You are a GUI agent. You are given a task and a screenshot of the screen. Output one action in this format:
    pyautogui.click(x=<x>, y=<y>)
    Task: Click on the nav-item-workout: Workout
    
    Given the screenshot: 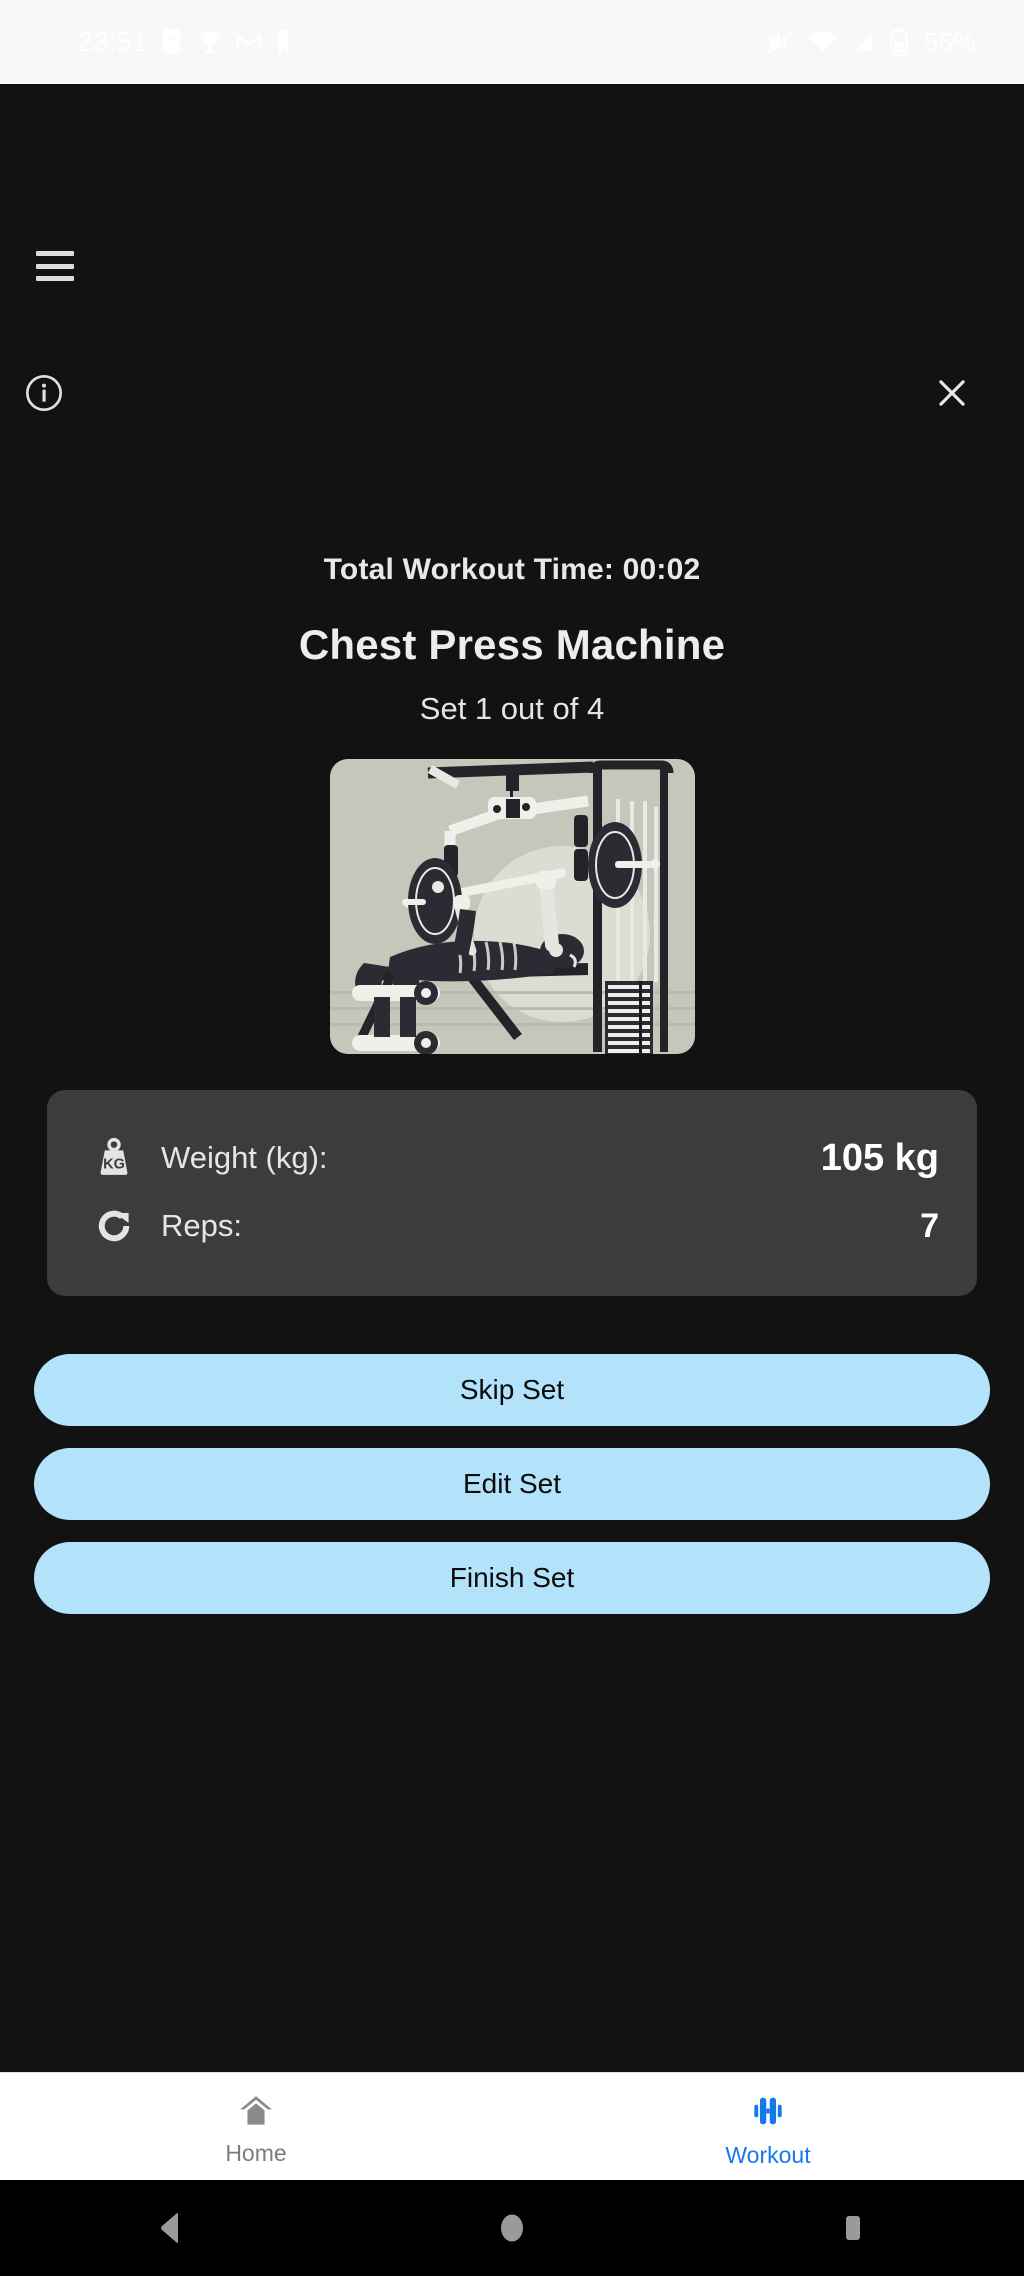 What is the action you would take?
    pyautogui.click(x=768, y=2126)
    